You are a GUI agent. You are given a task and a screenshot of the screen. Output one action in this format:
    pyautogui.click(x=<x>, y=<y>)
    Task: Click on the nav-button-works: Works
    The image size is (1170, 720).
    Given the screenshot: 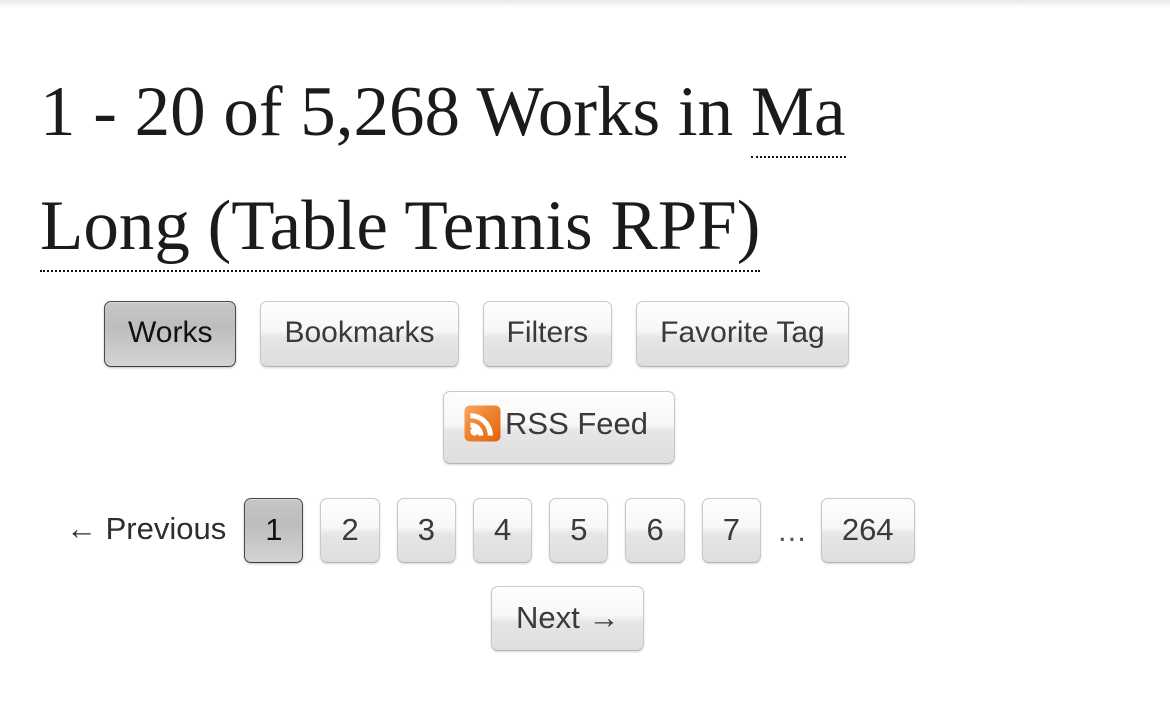 What is the action you would take?
    pyautogui.click(x=170, y=334)
    